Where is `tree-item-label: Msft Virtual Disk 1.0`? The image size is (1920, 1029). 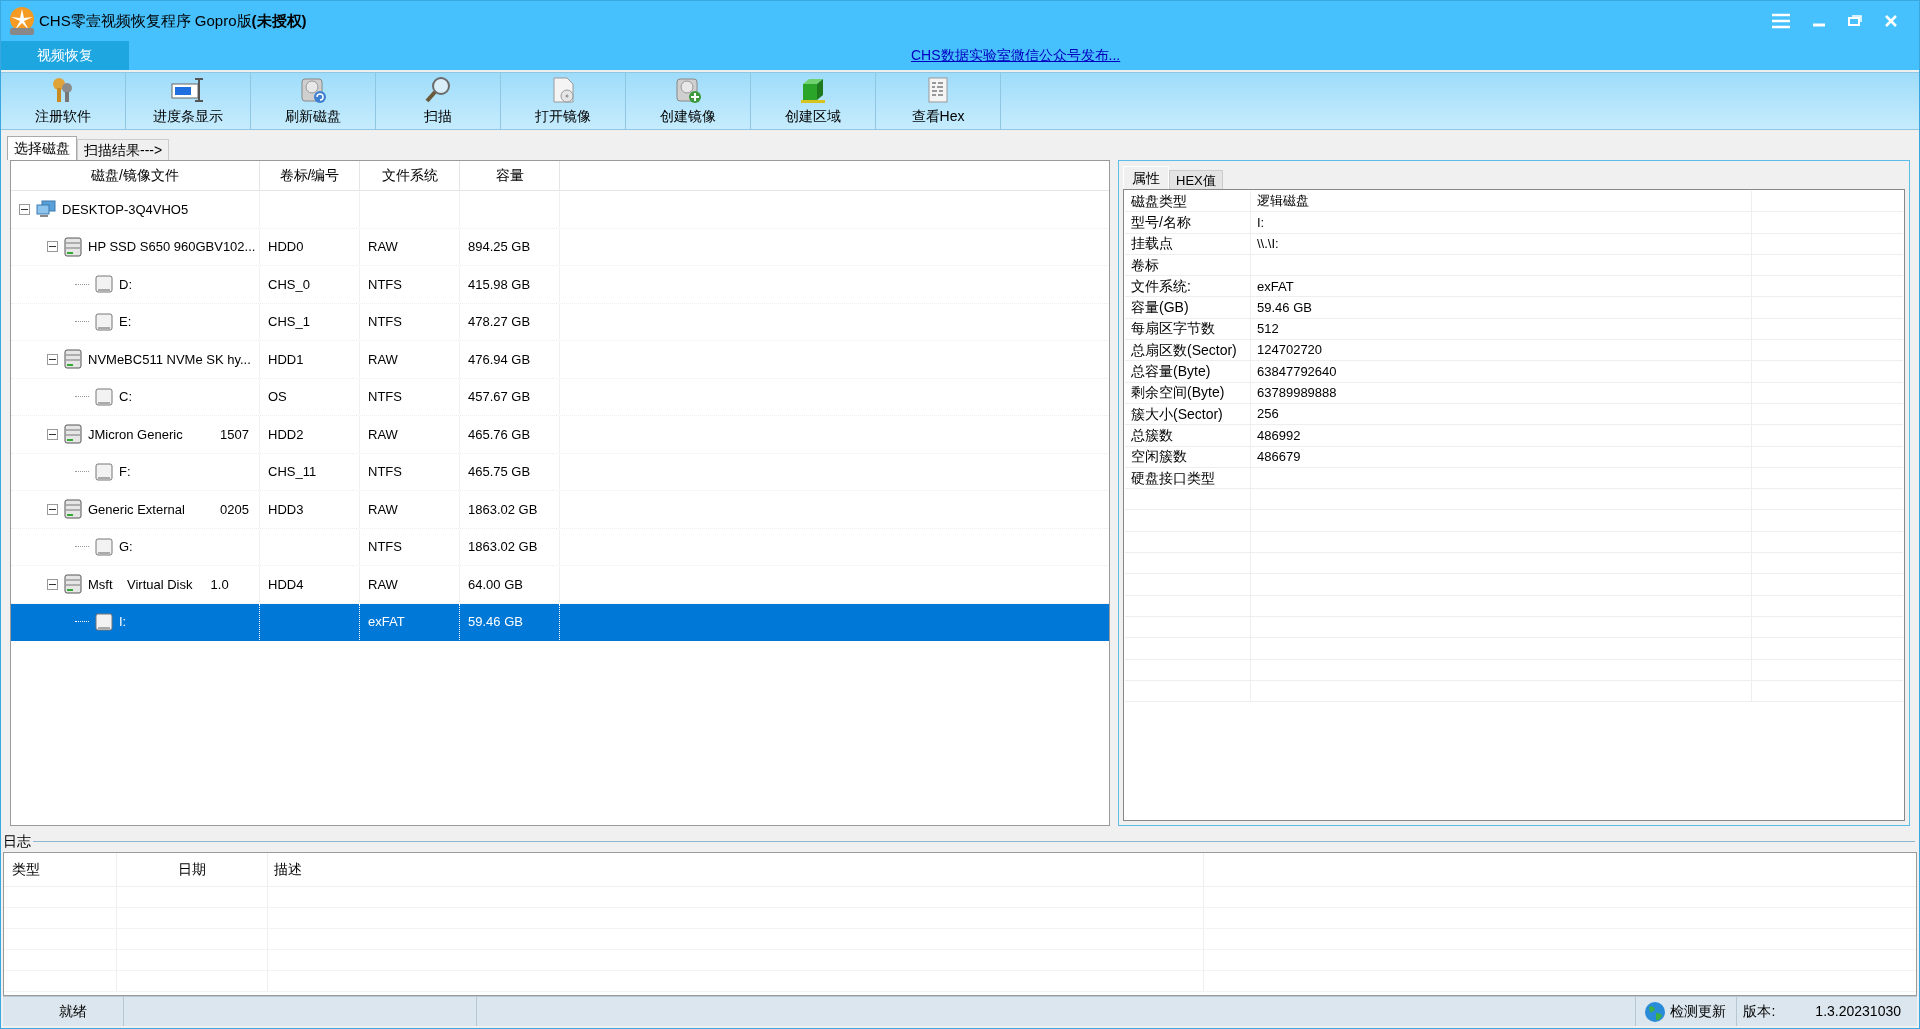
tree-item-label: Msft Virtual Disk 1.0 is located at coordinates (158, 584).